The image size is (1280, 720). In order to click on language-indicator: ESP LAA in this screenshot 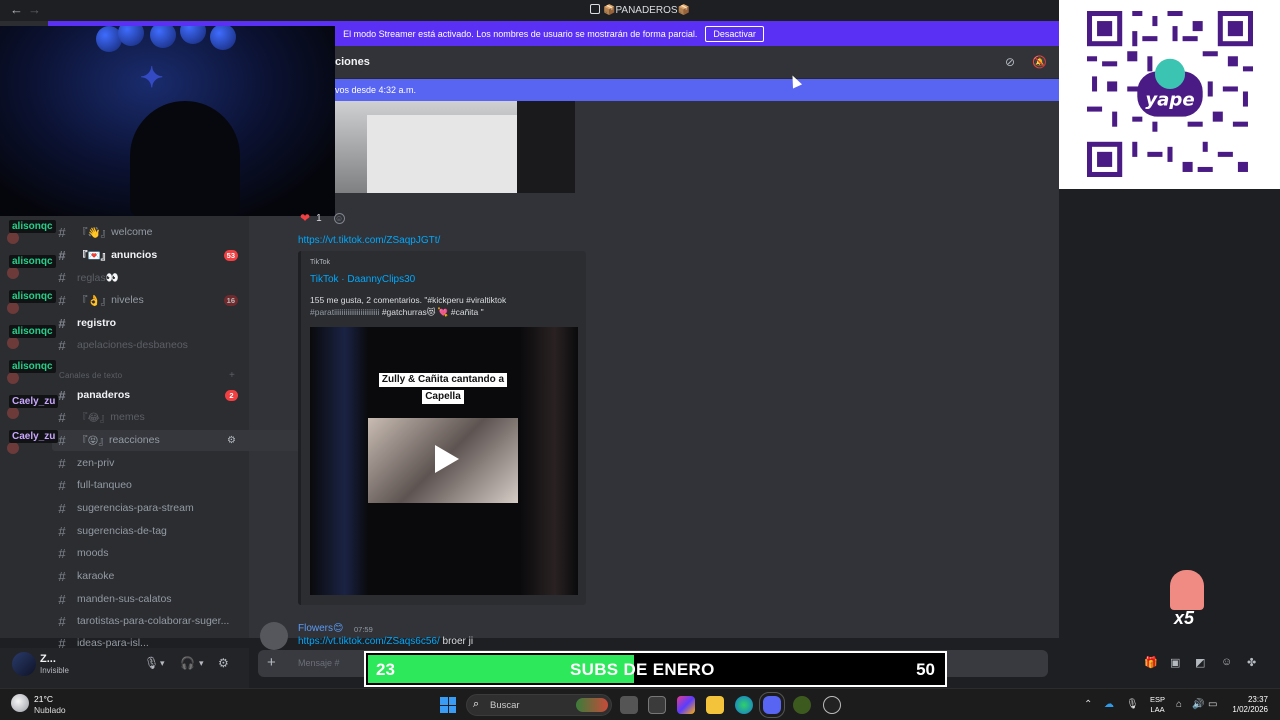, I will do `click(1157, 705)`.